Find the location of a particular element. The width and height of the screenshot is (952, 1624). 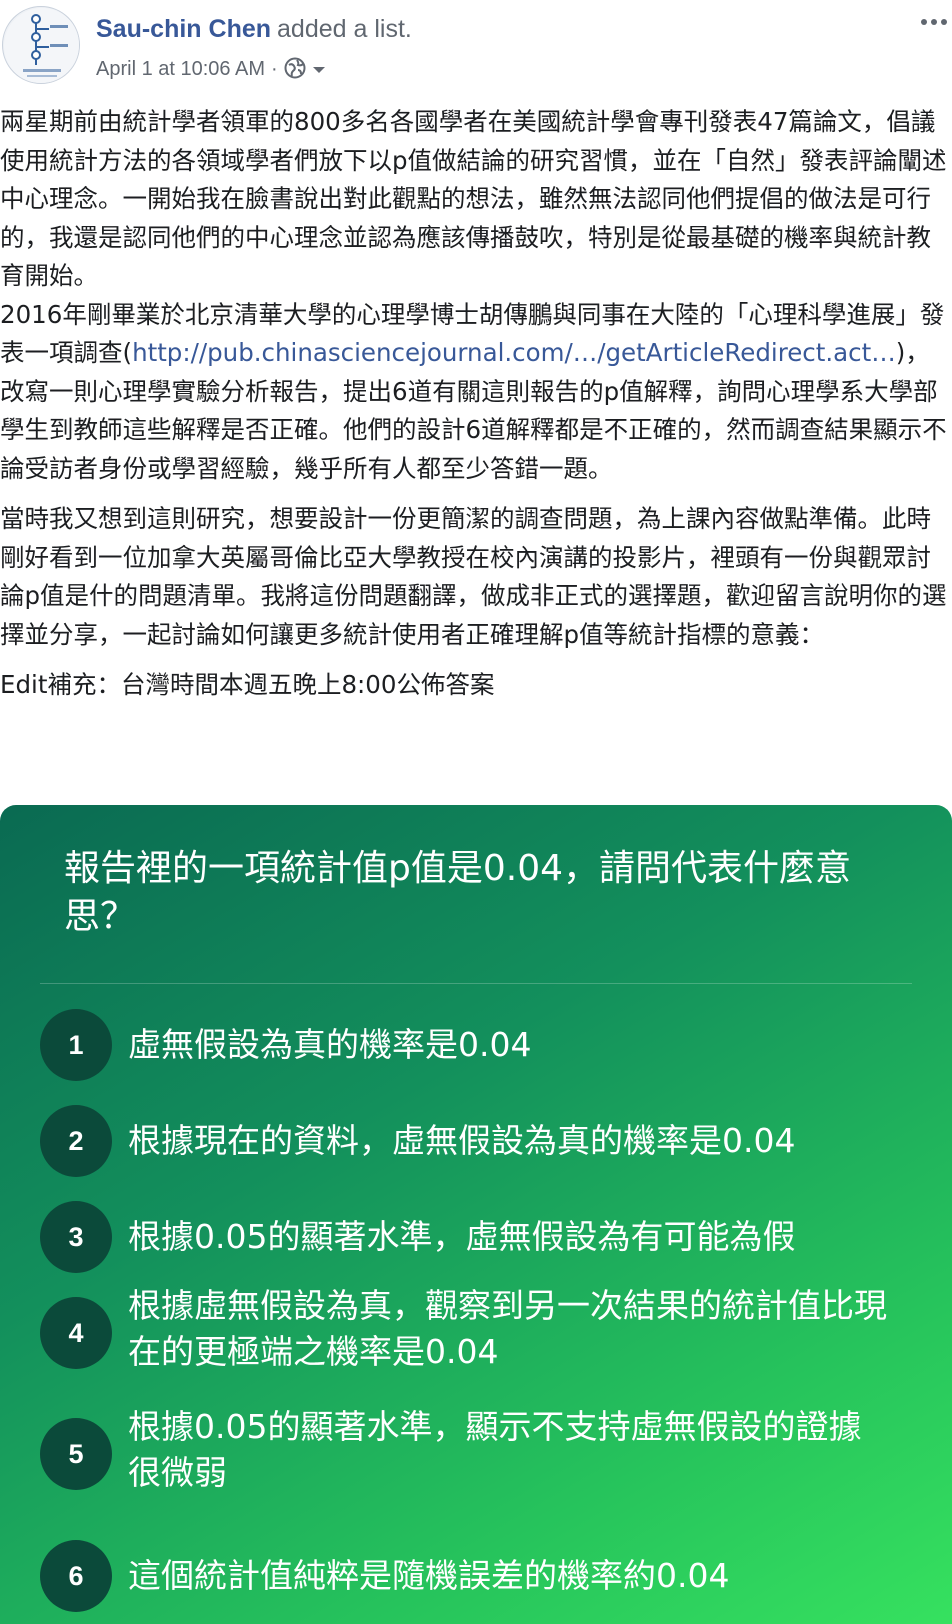

more-options-icon is located at coordinates (934, 22).